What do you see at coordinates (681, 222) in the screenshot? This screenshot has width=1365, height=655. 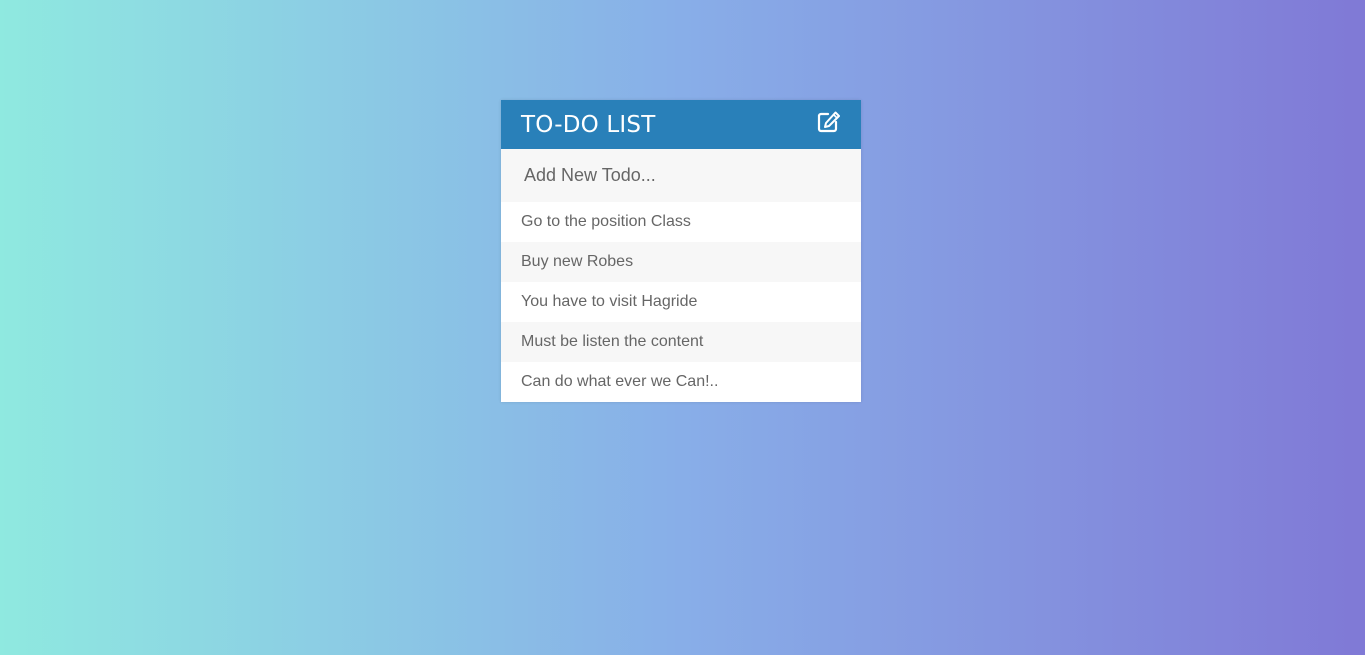 I see `todo-item: Go to the position Class` at bounding box center [681, 222].